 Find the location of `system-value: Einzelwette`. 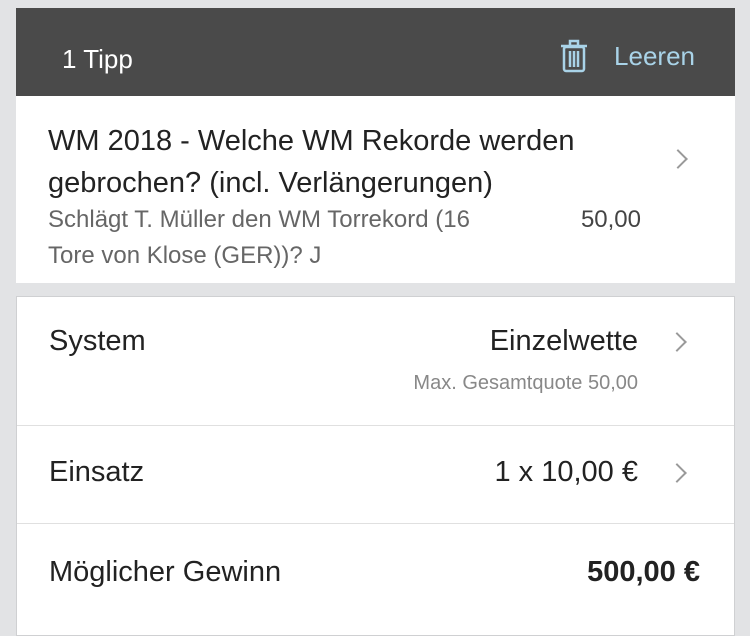

system-value: Einzelwette is located at coordinates (563, 341).